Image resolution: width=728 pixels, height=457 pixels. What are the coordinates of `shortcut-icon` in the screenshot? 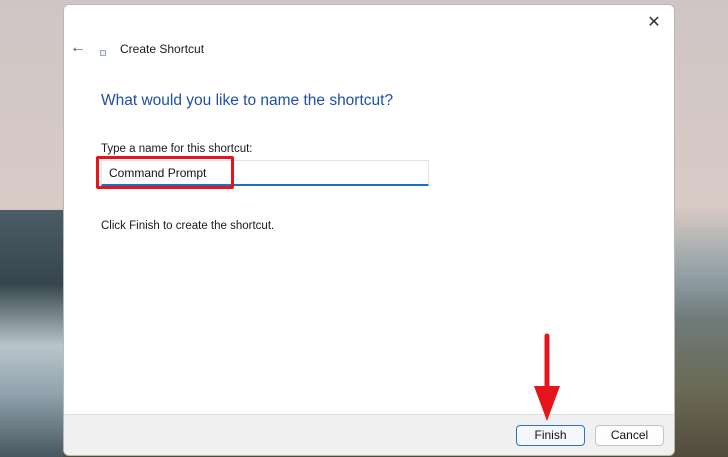 It's located at (103, 53).